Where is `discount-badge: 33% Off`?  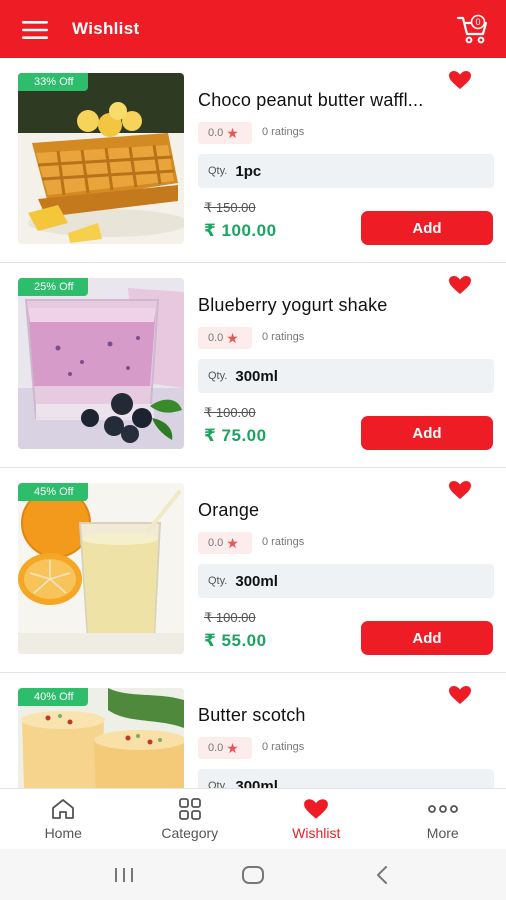
discount-badge: 33% Off is located at coordinates (53, 82).